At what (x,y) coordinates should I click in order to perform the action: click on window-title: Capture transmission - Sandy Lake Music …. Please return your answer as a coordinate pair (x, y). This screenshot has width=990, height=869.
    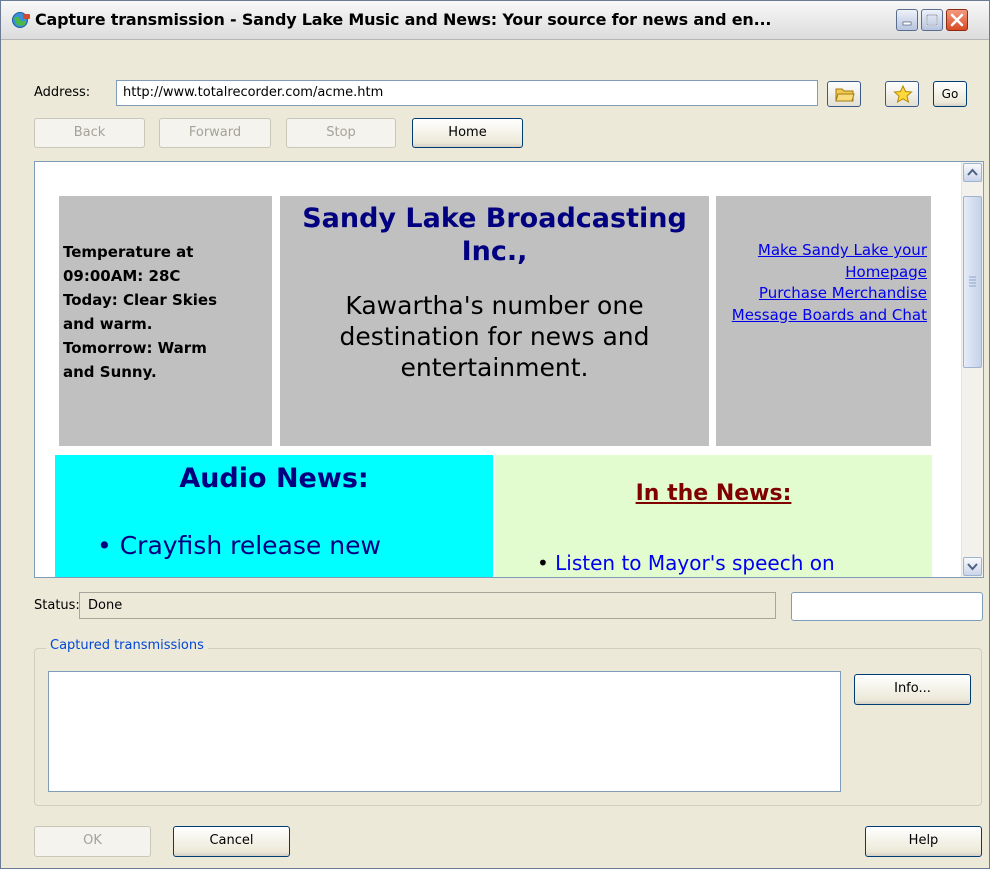
    Looking at the image, I should click on (403, 19).